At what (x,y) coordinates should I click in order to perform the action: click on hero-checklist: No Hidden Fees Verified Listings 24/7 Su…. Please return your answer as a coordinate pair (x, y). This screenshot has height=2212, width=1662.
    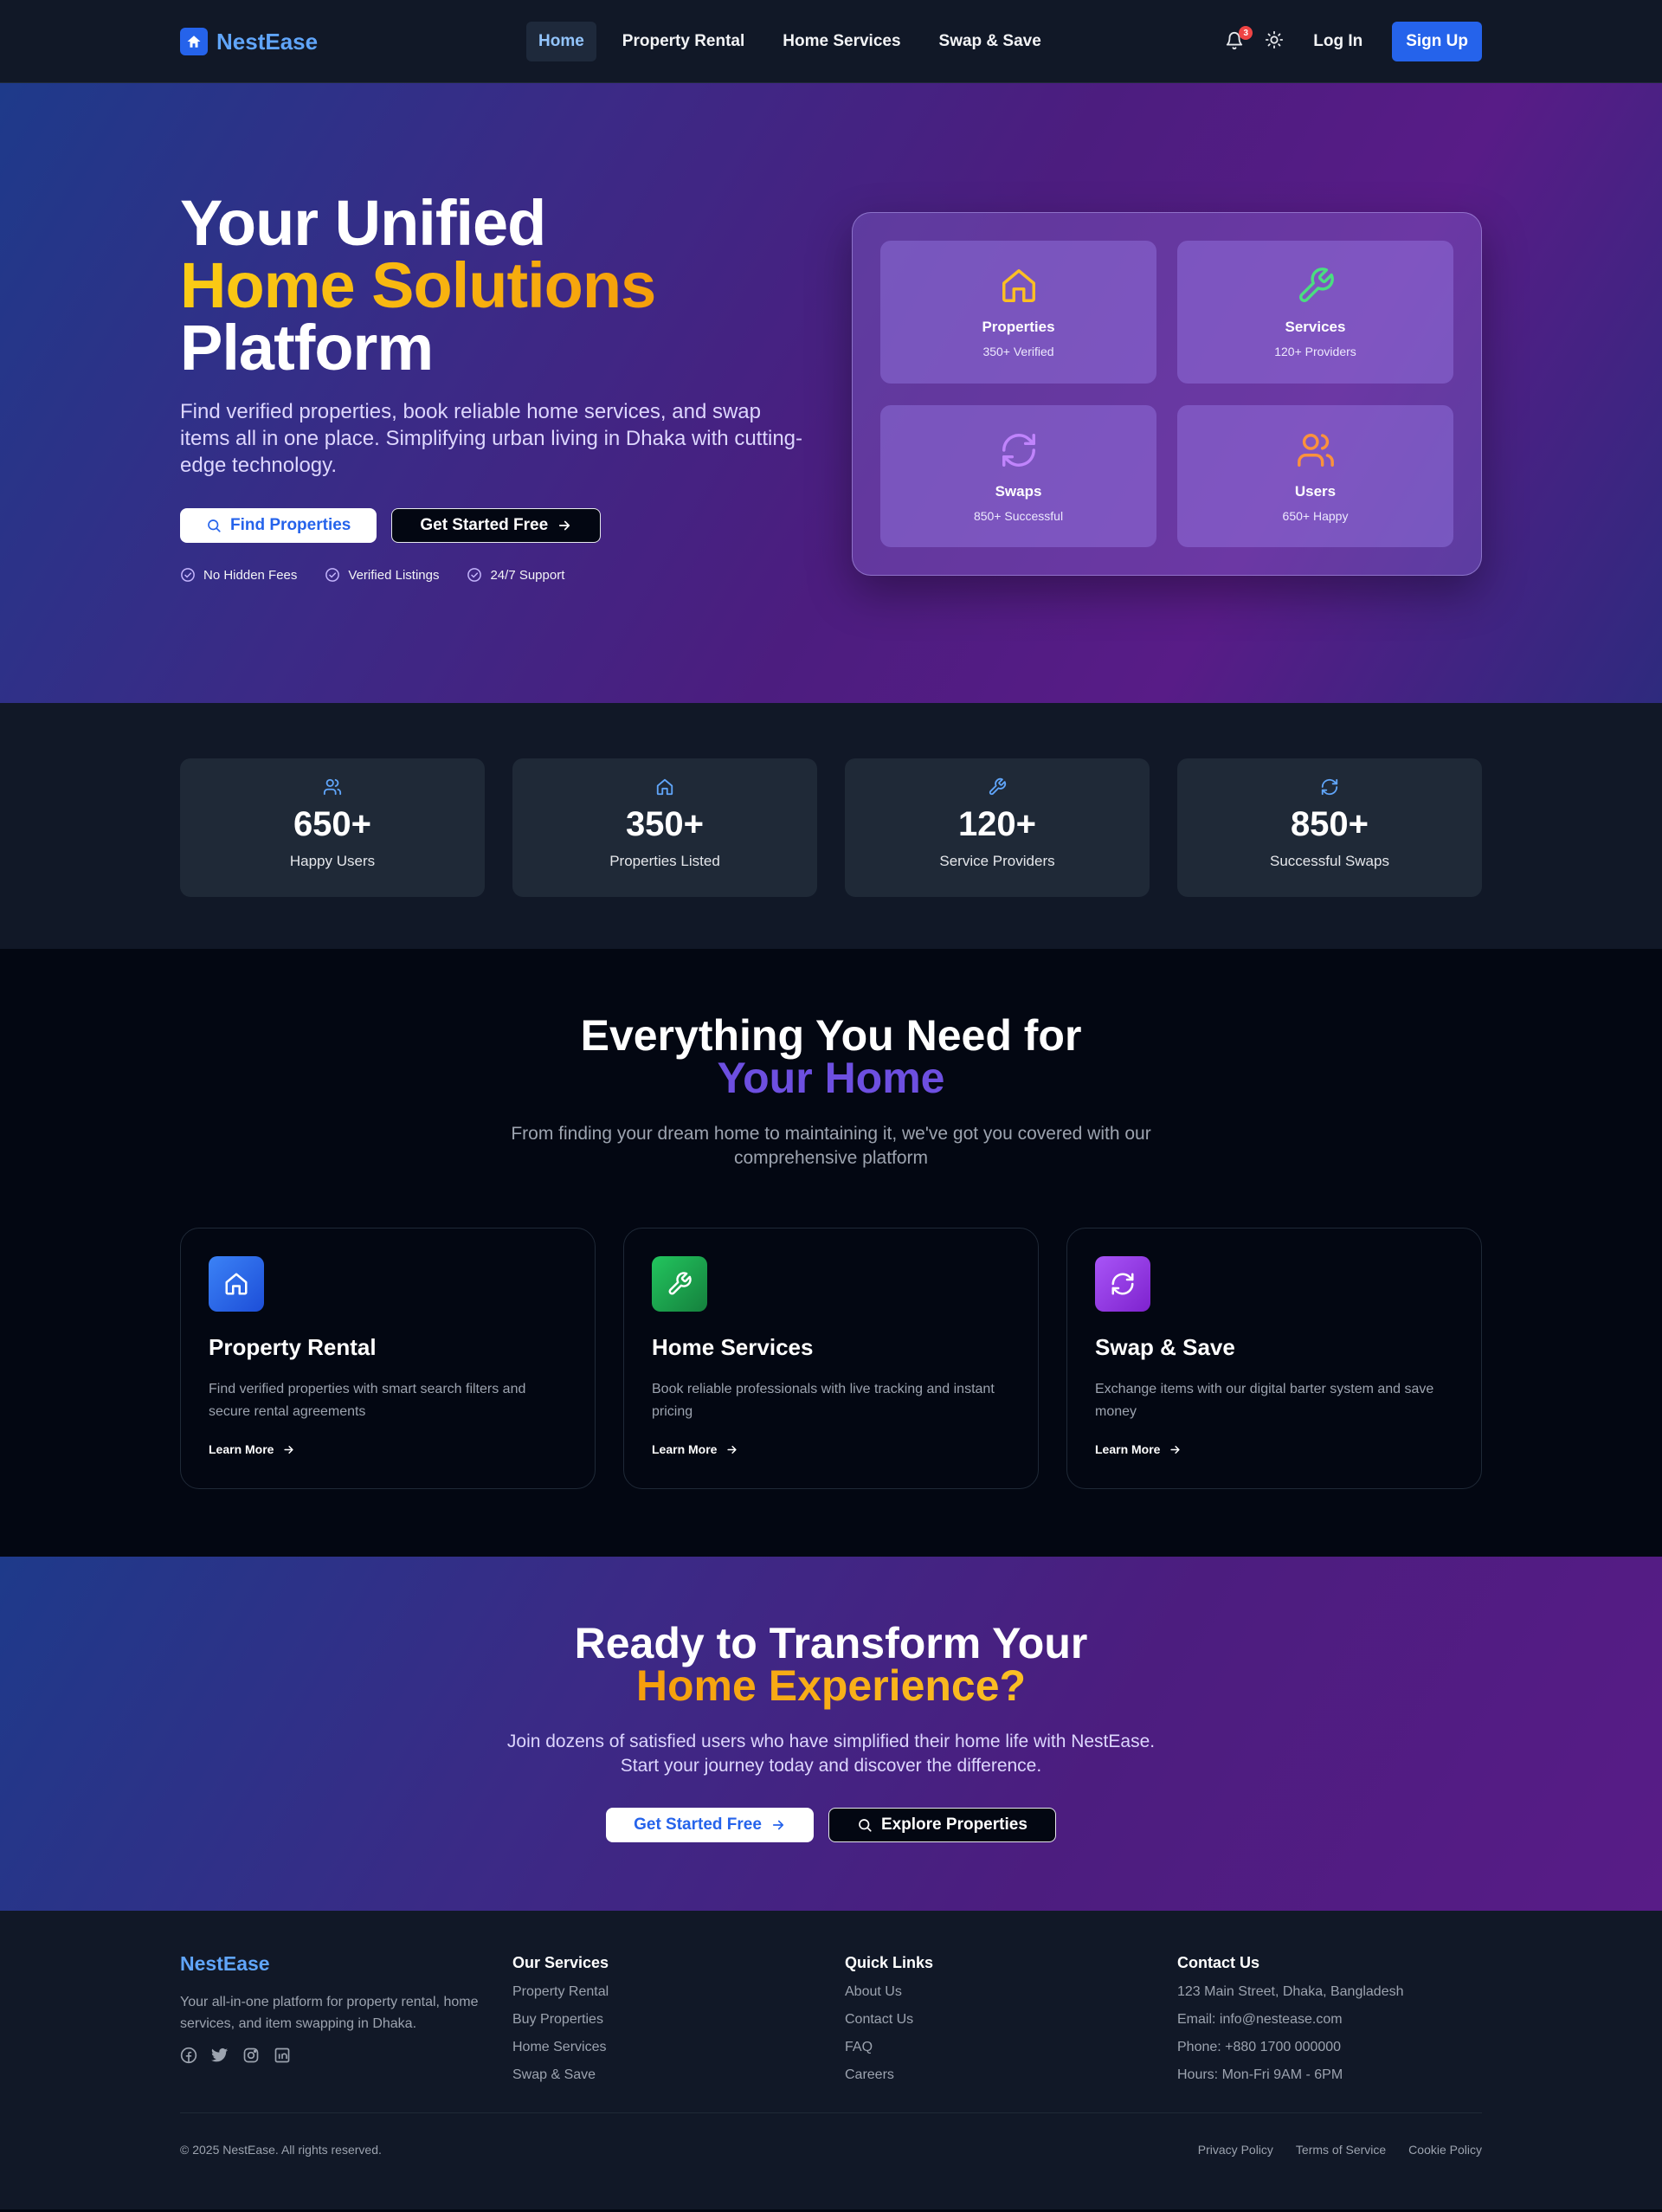
    Looking at the image, I should click on (491, 575).